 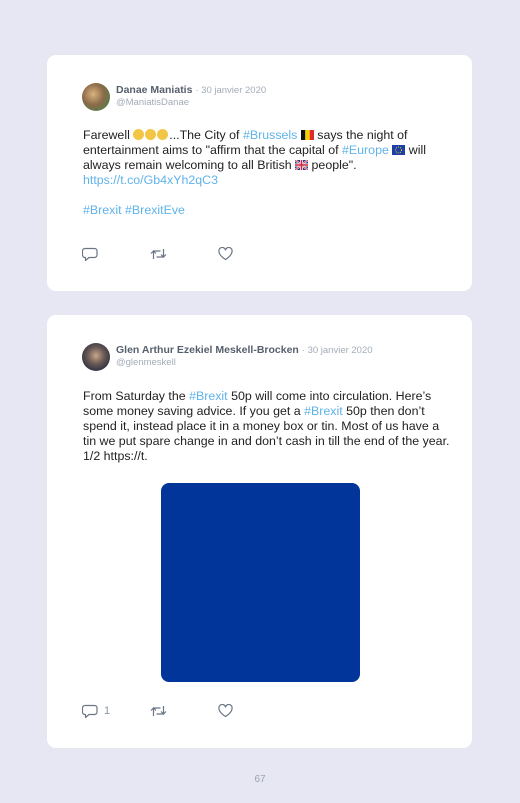 I want to click on page-number: 67, so click(x=260, y=779).